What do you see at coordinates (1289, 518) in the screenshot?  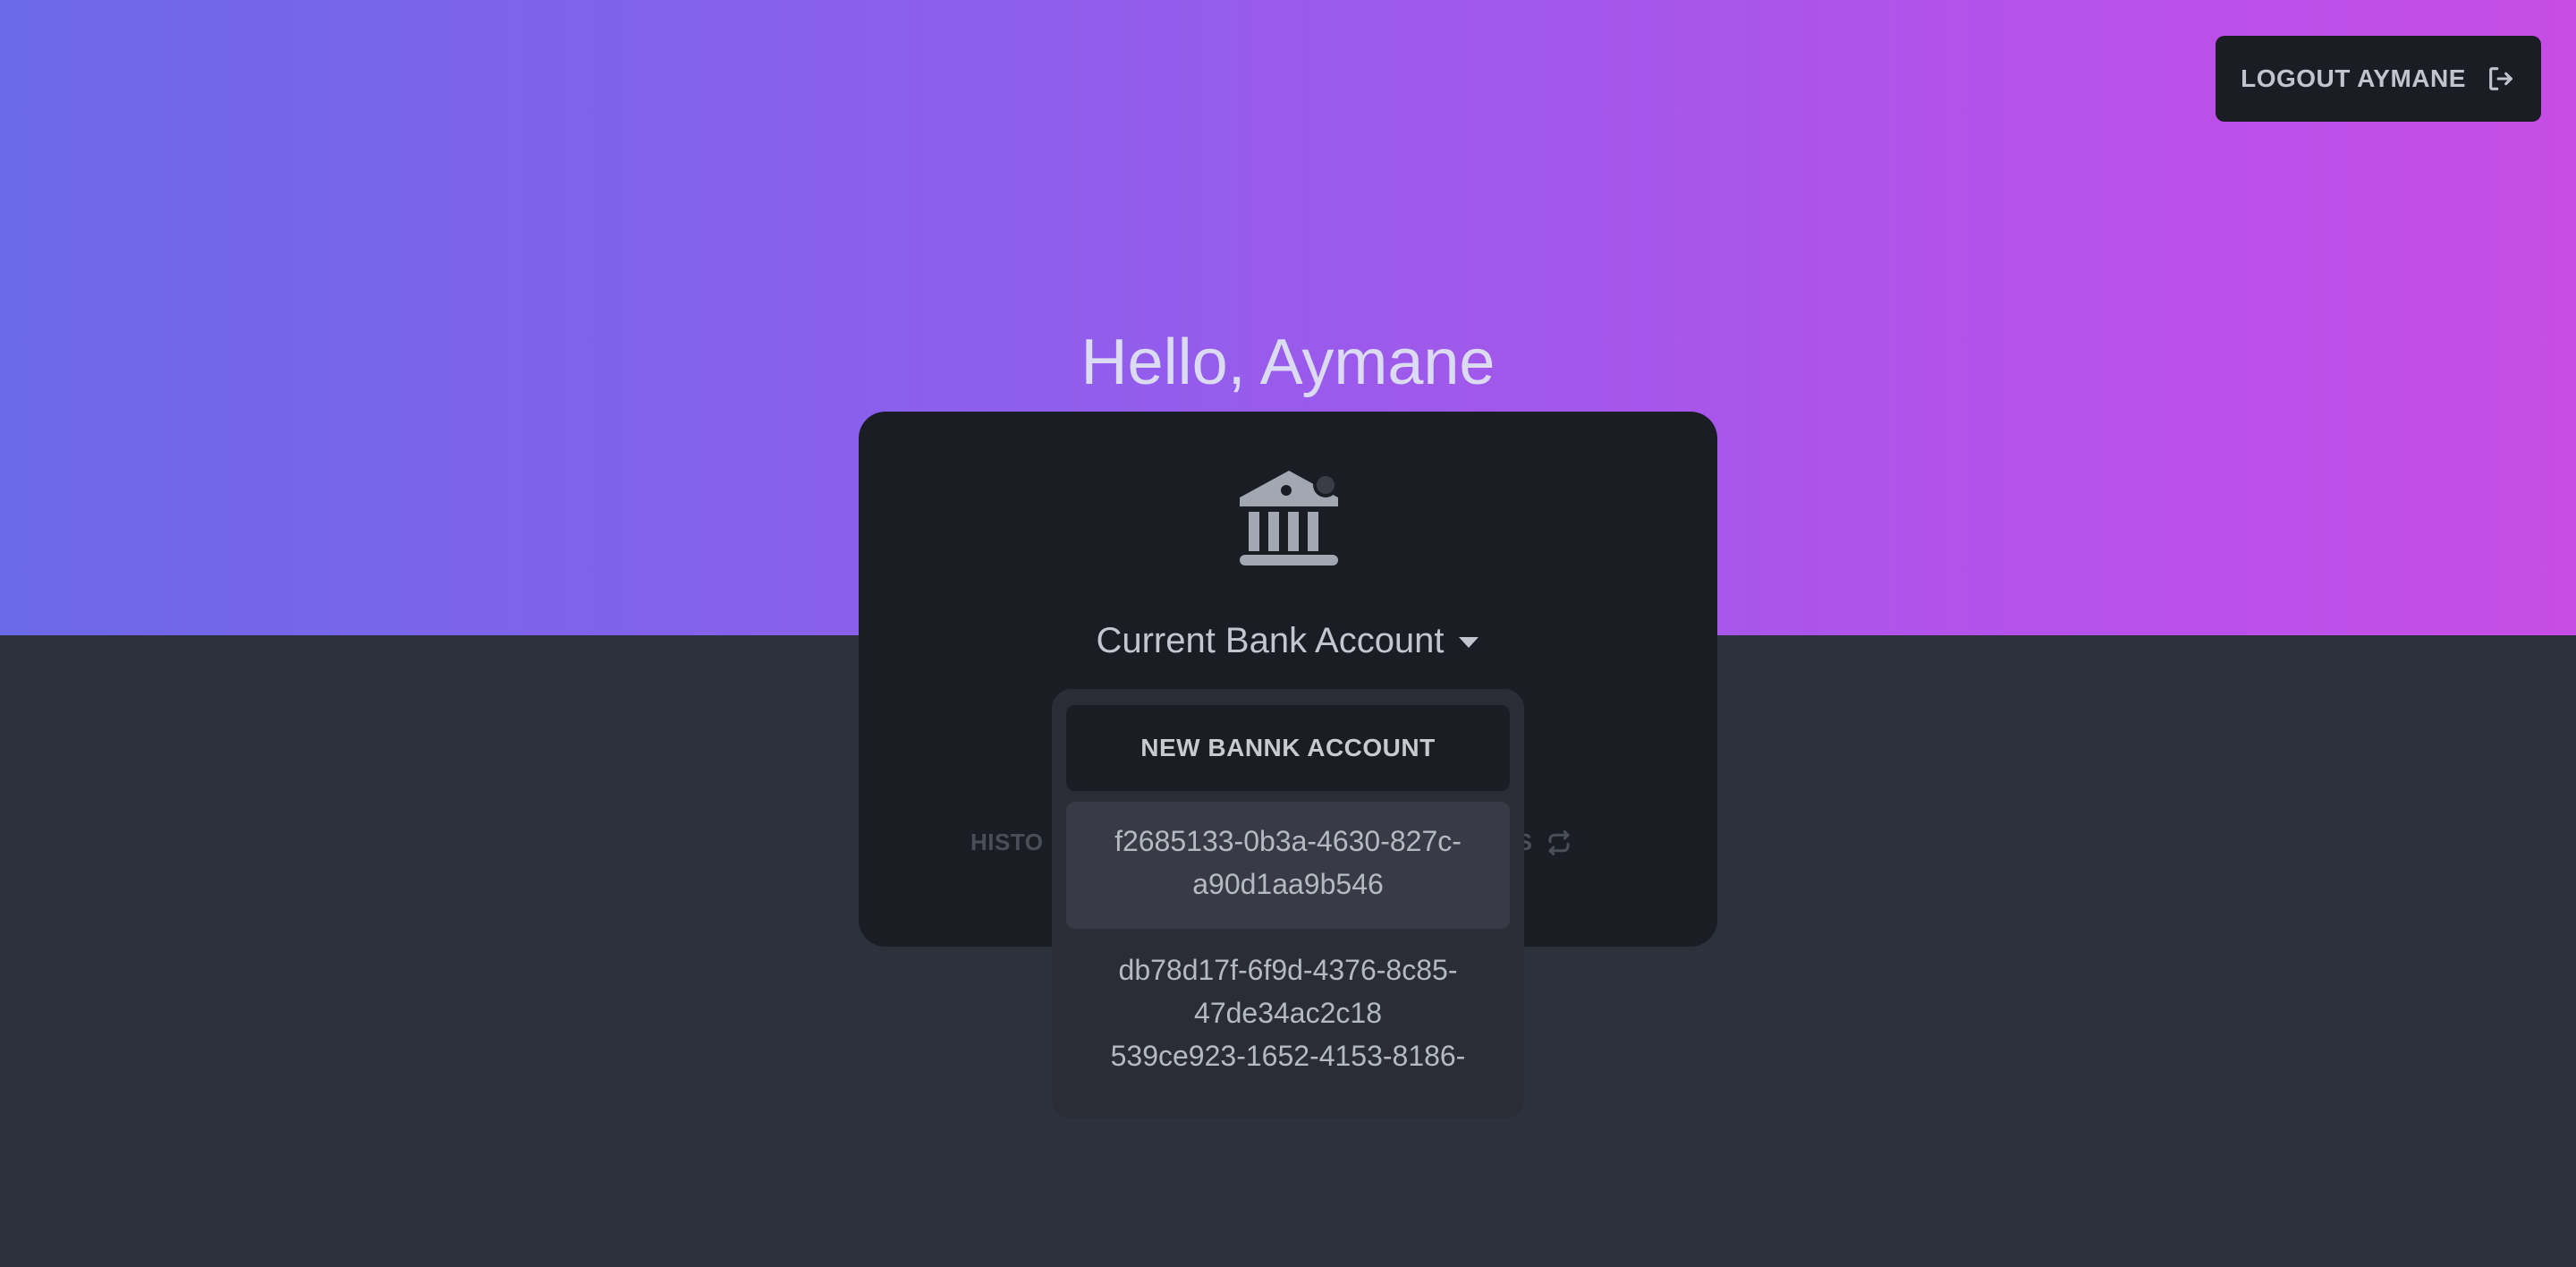 I see `bank-icon` at bounding box center [1289, 518].